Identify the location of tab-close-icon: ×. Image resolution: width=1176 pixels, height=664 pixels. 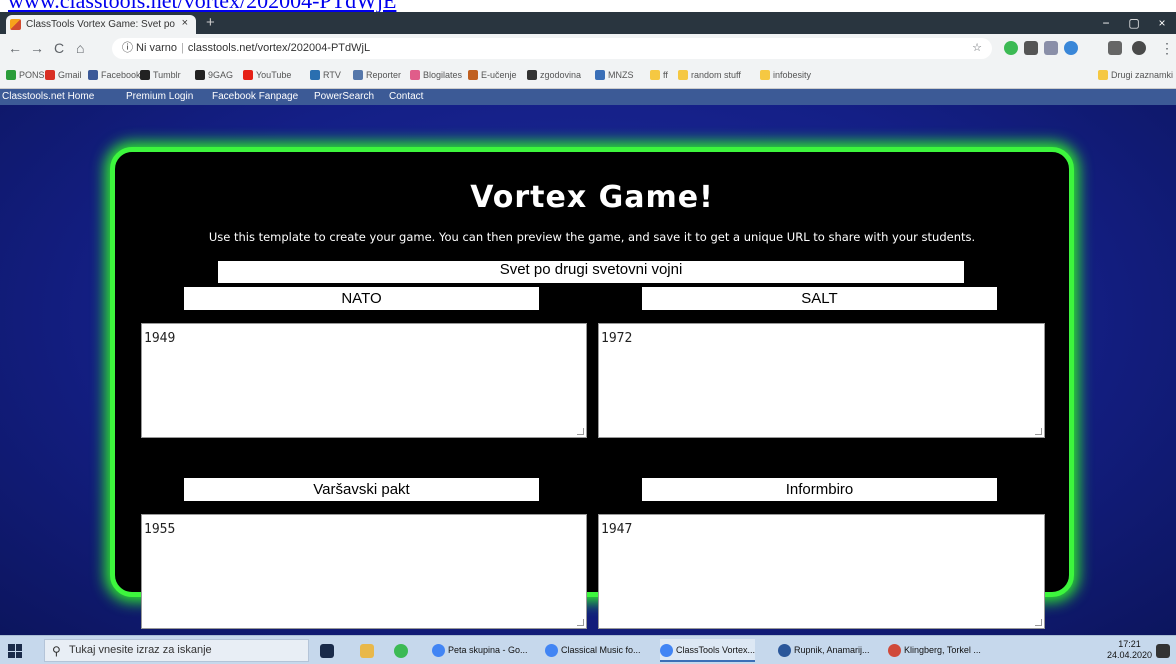
(185, 23).